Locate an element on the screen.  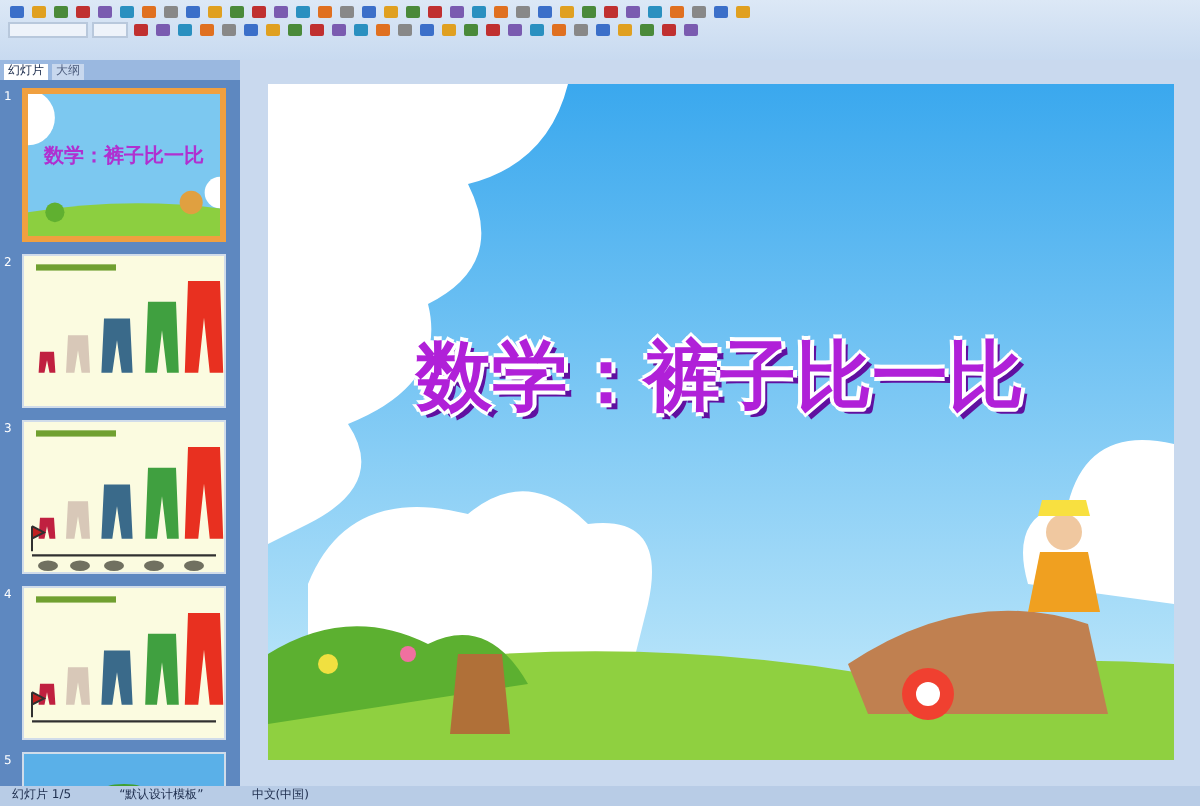
slide-thumbnail: 数学：裤子比一比 is located at coordinates (124, 165).